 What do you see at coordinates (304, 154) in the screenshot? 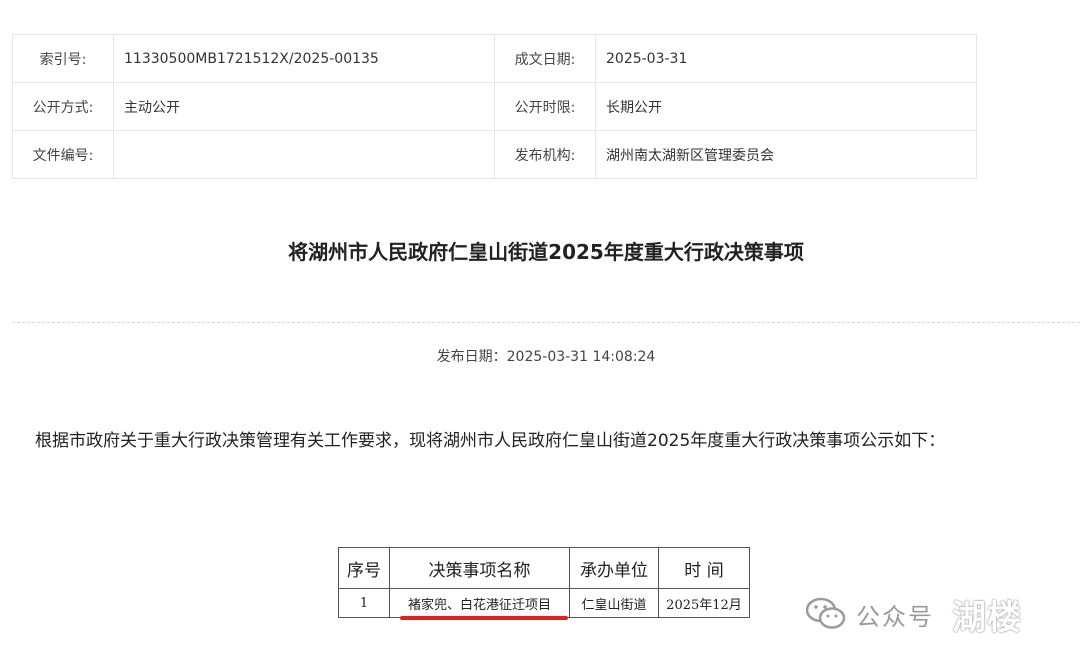
I see `meta-value-docno` at bounding box center [304, 154].